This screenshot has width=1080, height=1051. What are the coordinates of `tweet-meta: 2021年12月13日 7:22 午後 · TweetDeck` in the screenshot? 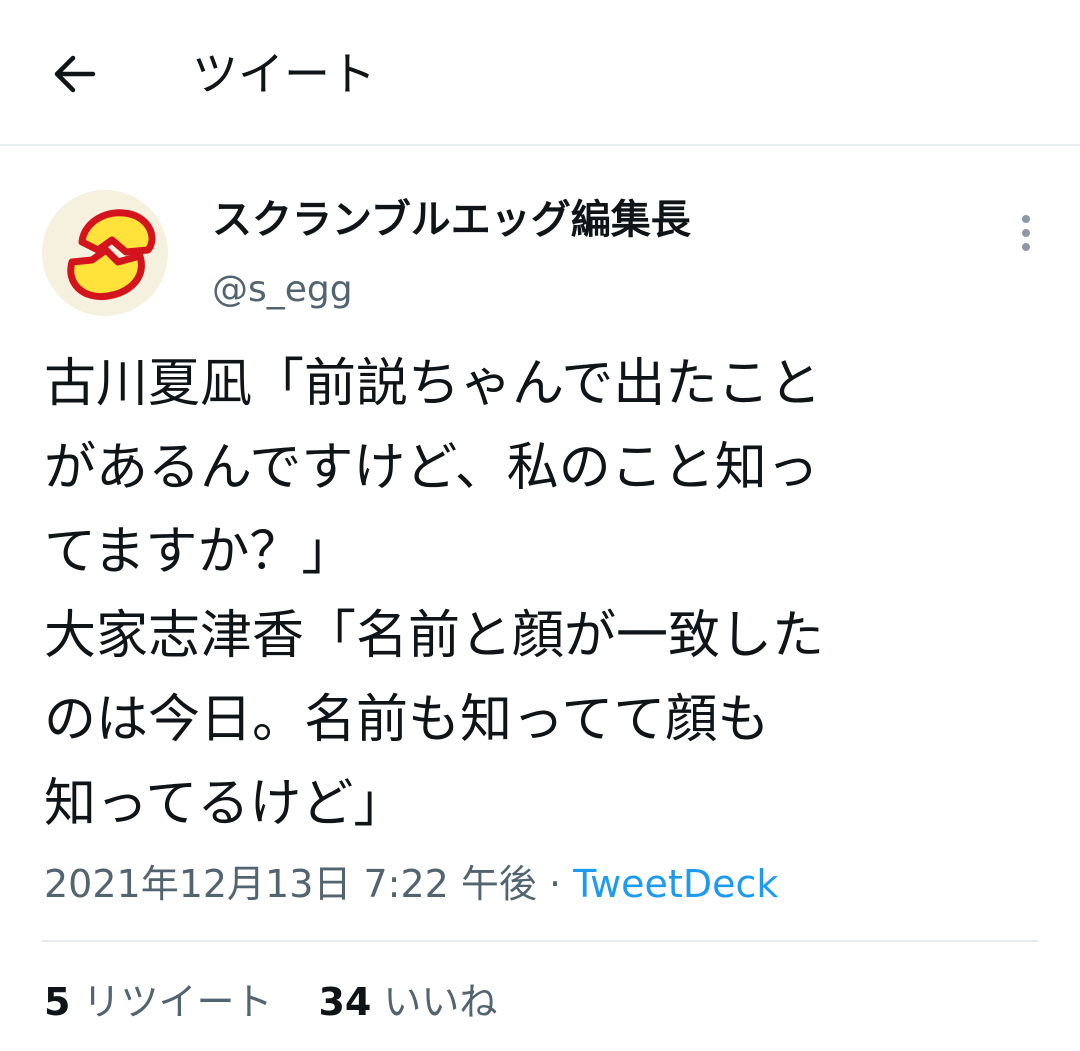 It's located at (411, 884).